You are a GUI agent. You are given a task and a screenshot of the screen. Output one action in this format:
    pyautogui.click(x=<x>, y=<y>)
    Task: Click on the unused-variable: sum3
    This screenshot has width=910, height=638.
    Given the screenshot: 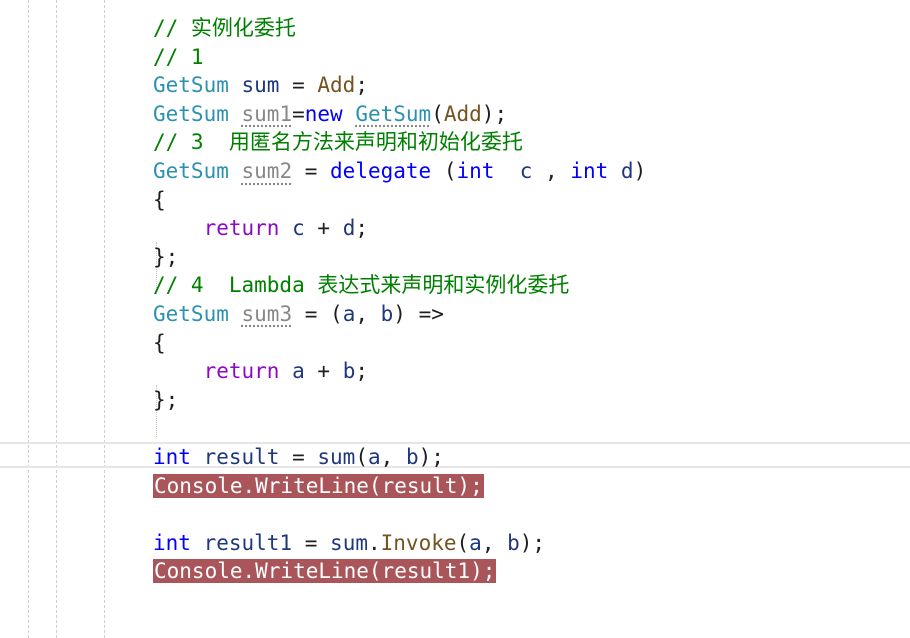 What is the action you would take?
    pyautogui.click(x=267, y=313)
    